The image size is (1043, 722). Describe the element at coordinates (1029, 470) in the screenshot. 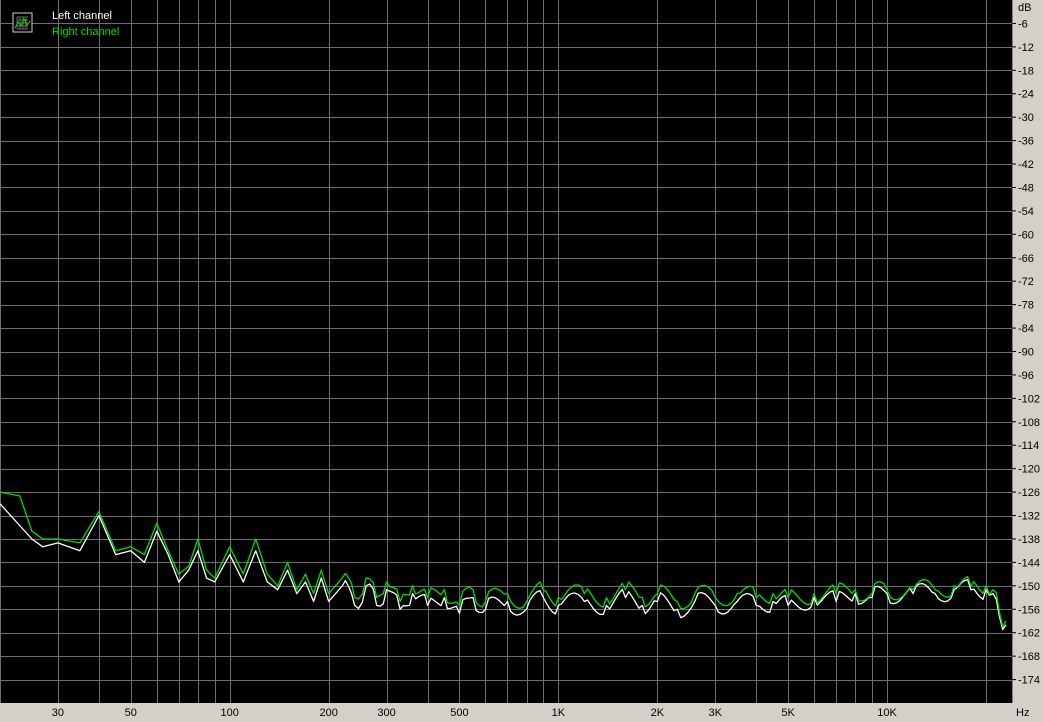

I see `y-tick-label: -120` at that location.